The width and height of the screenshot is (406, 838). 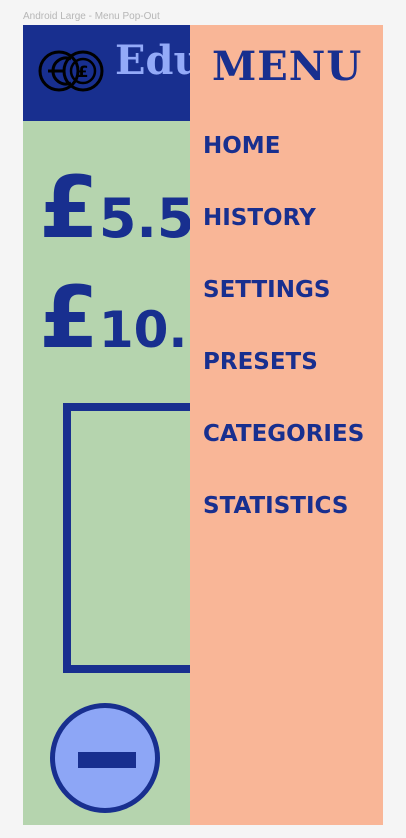 I want to click on menu-item-home: HOME, so click(x=241, y=146).